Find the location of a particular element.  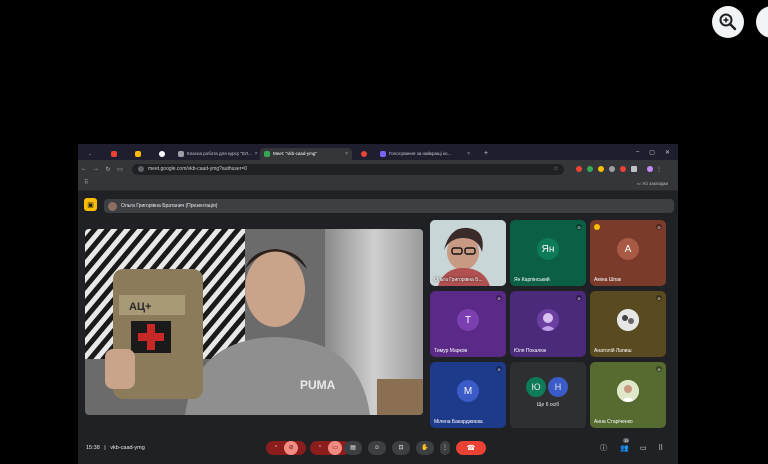

minimize-icon: – is located at coordinates (637, 152).